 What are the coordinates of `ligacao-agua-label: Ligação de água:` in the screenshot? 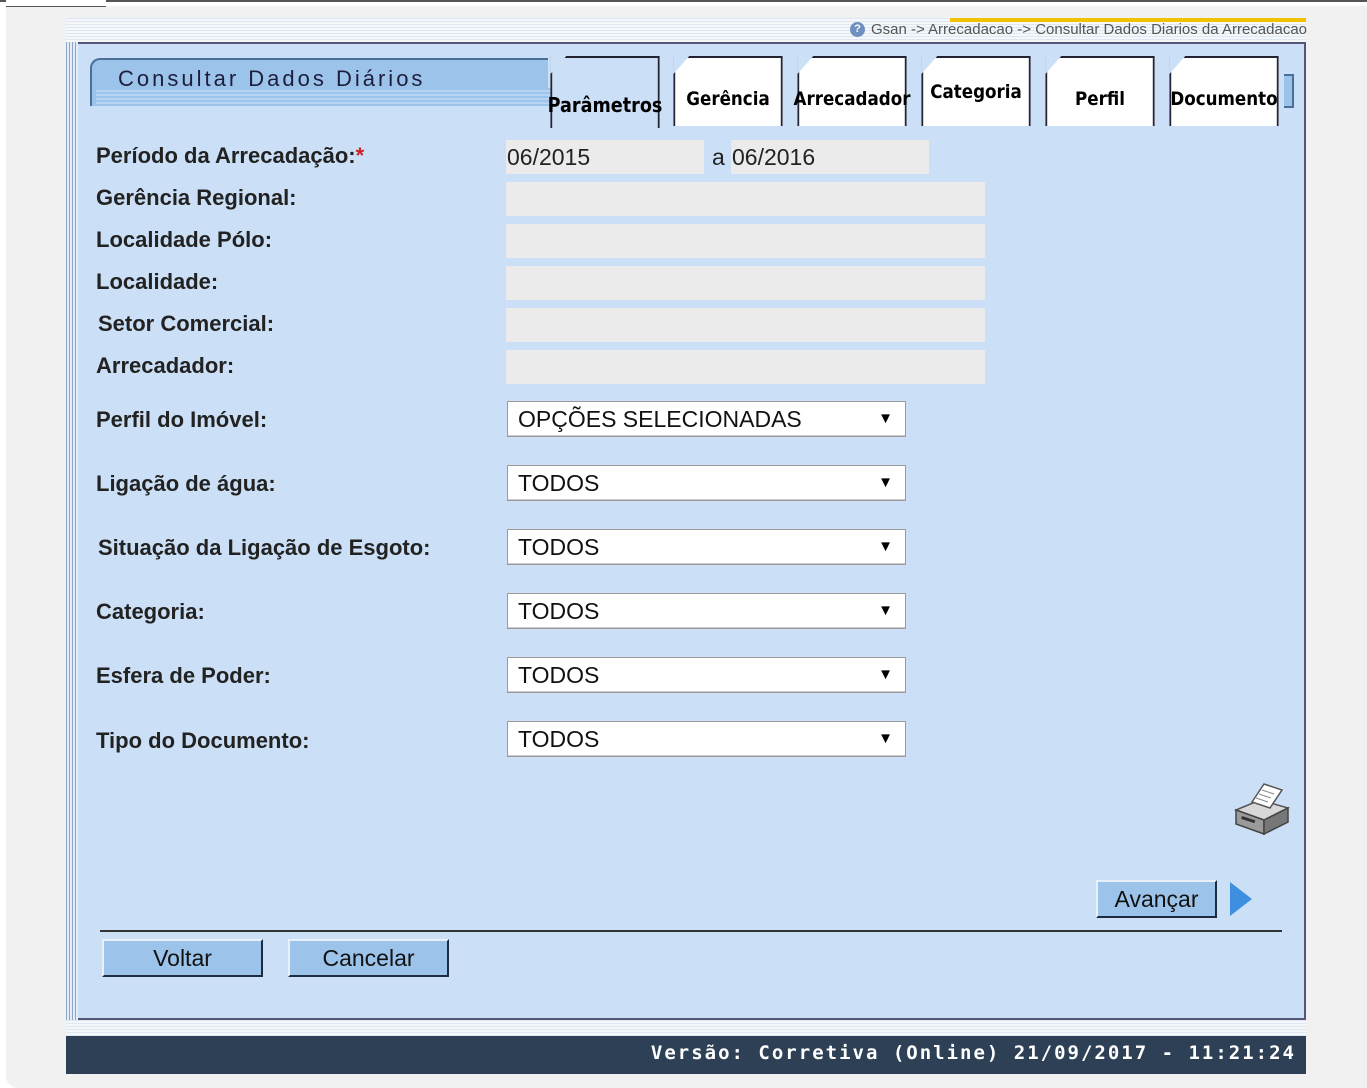 It's located at (186, 483).